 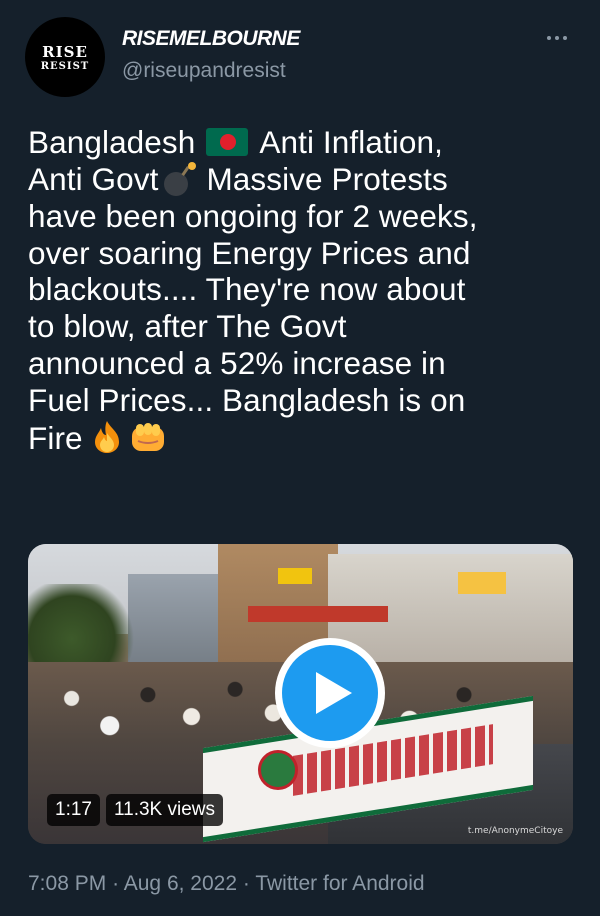 I want to click on fire-icon, so click(x=106, y=436).